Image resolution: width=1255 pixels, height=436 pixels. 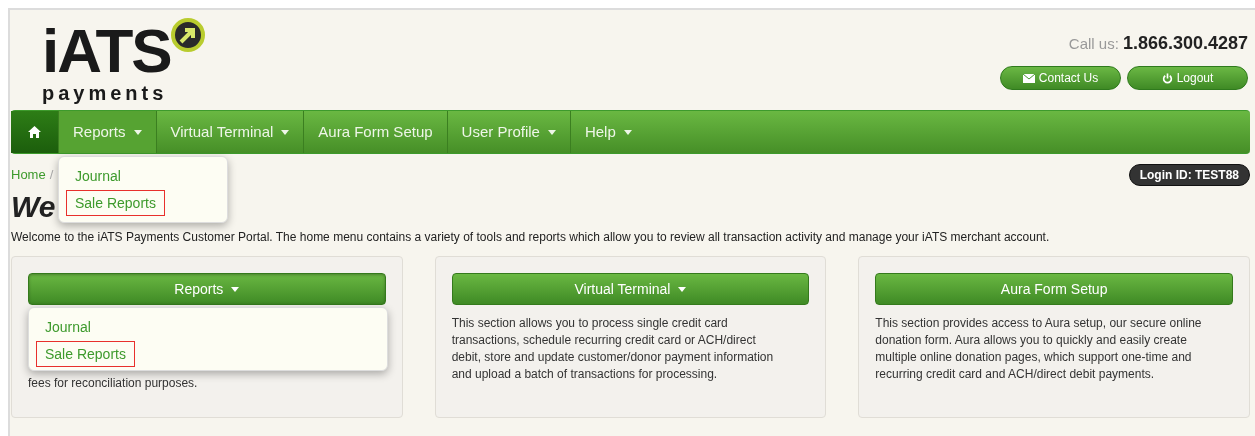 What do you see at coordinates (1039, 349) in the screenshot?
I see `section-description: This section provides access to Aura setup, our secure online donation form. Aura allows you to quickly and easily create multiple online donation pages, which support one-time and recurring credit card and ACH/direct debit payments.` at bounding box center [1039, 349].